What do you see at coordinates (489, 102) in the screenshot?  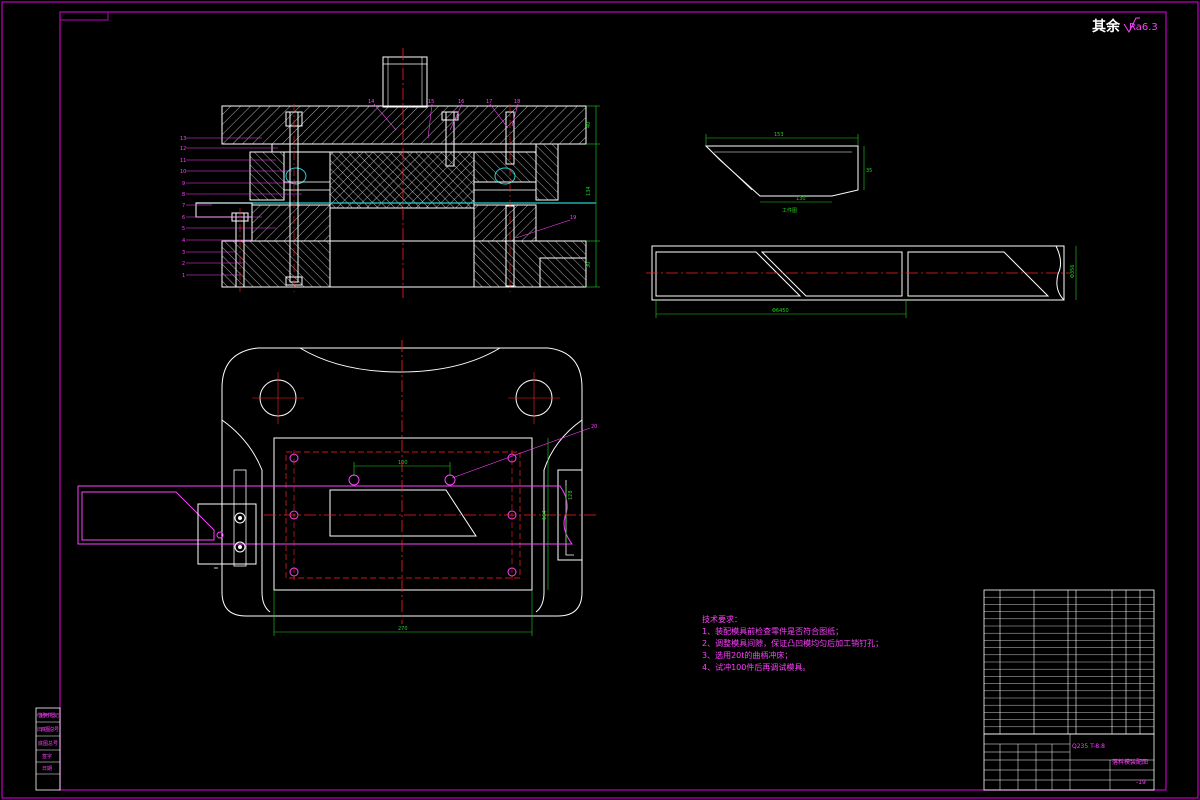 I see `part-no-17: 17` at bounding box center [489, 102].